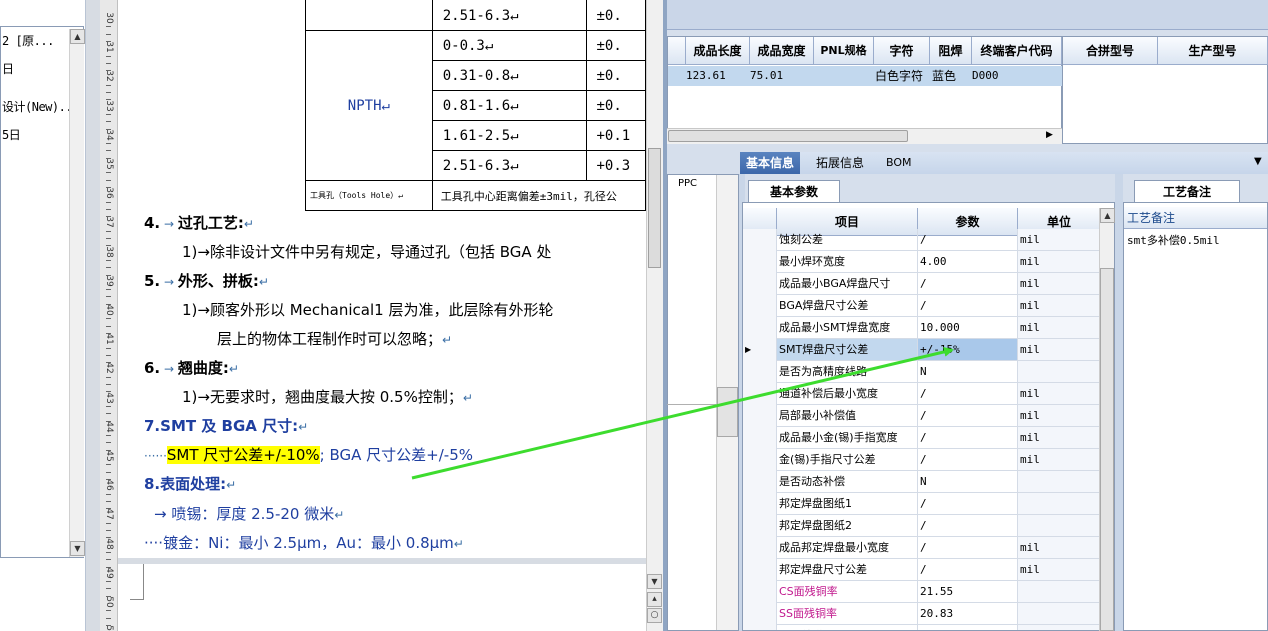 This screenshot has height=631, width=1268. What do you see at coordinates (844, 51) in the screenshot?
I see `column-header: PNL规格` at bounding box center [844, 51].